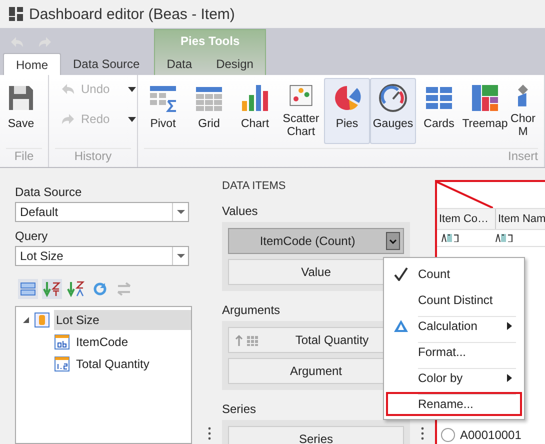 This screenshot has height=444, width=545. Describe the element at coordinates (122, 320) in the screenshot. I see `tree-item: Lot Size` at that location.